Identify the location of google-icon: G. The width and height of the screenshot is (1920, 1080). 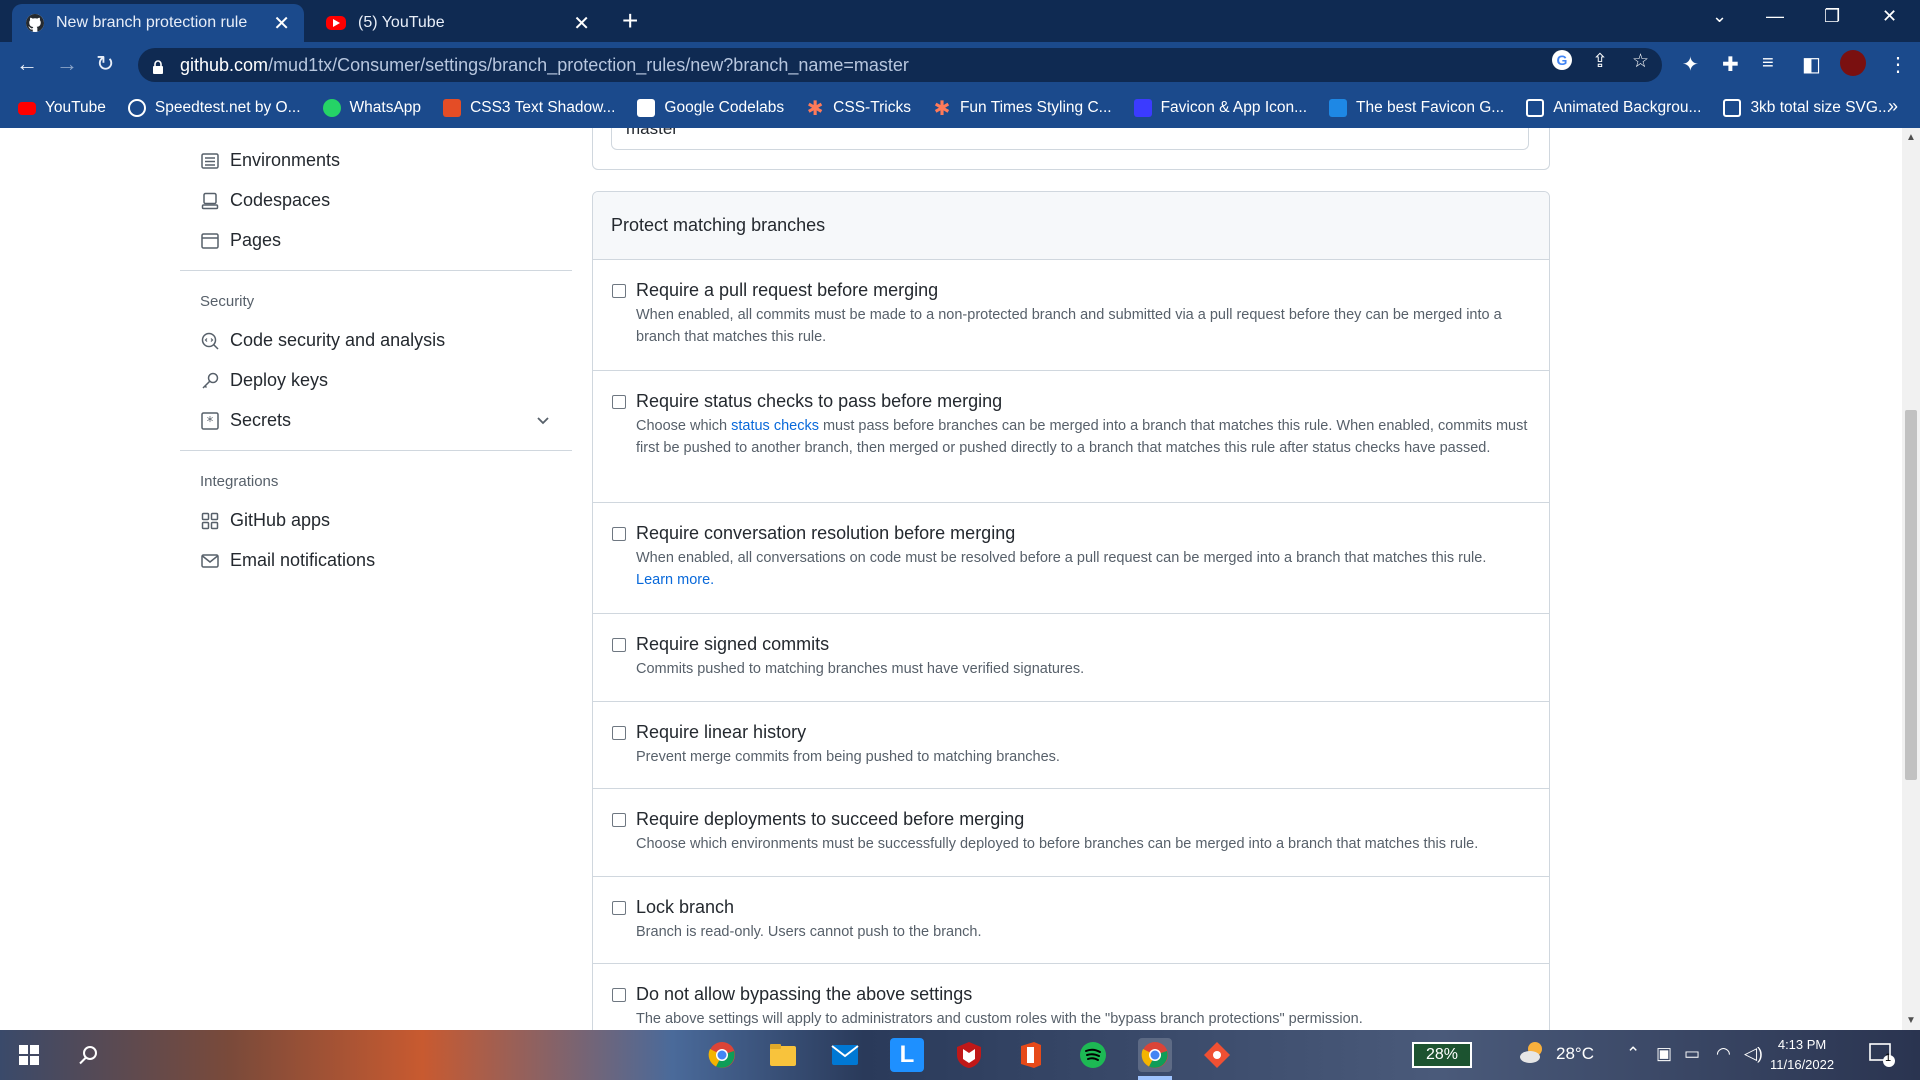
(1562, 63).